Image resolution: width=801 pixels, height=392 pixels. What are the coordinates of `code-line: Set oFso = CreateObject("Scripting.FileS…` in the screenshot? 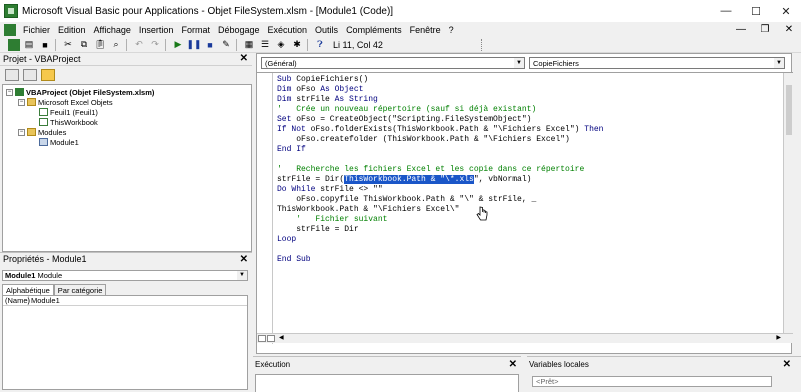 It's located at (440, 120).